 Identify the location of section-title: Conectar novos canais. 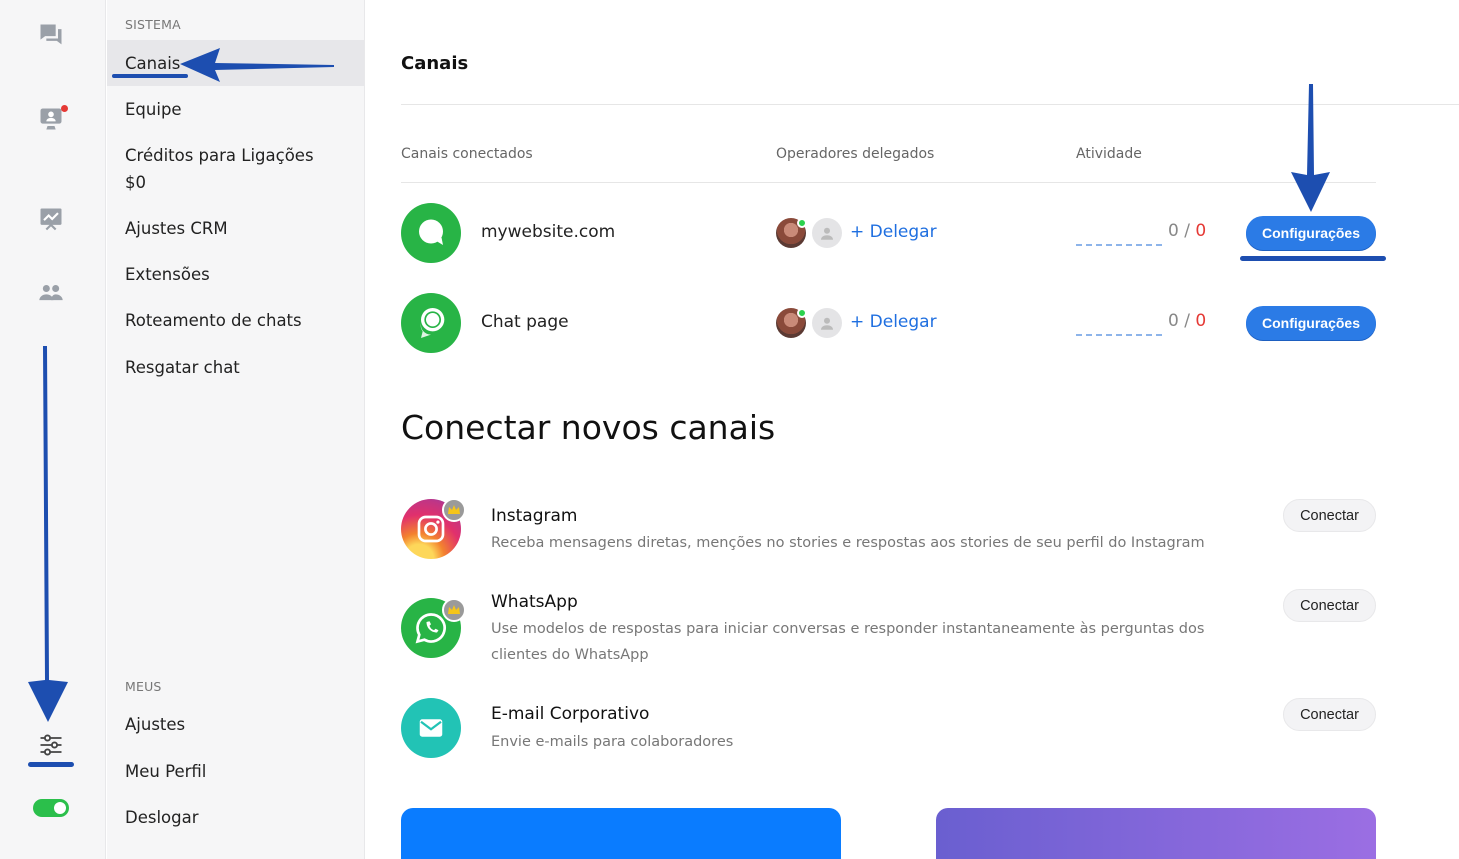
(588, 427).